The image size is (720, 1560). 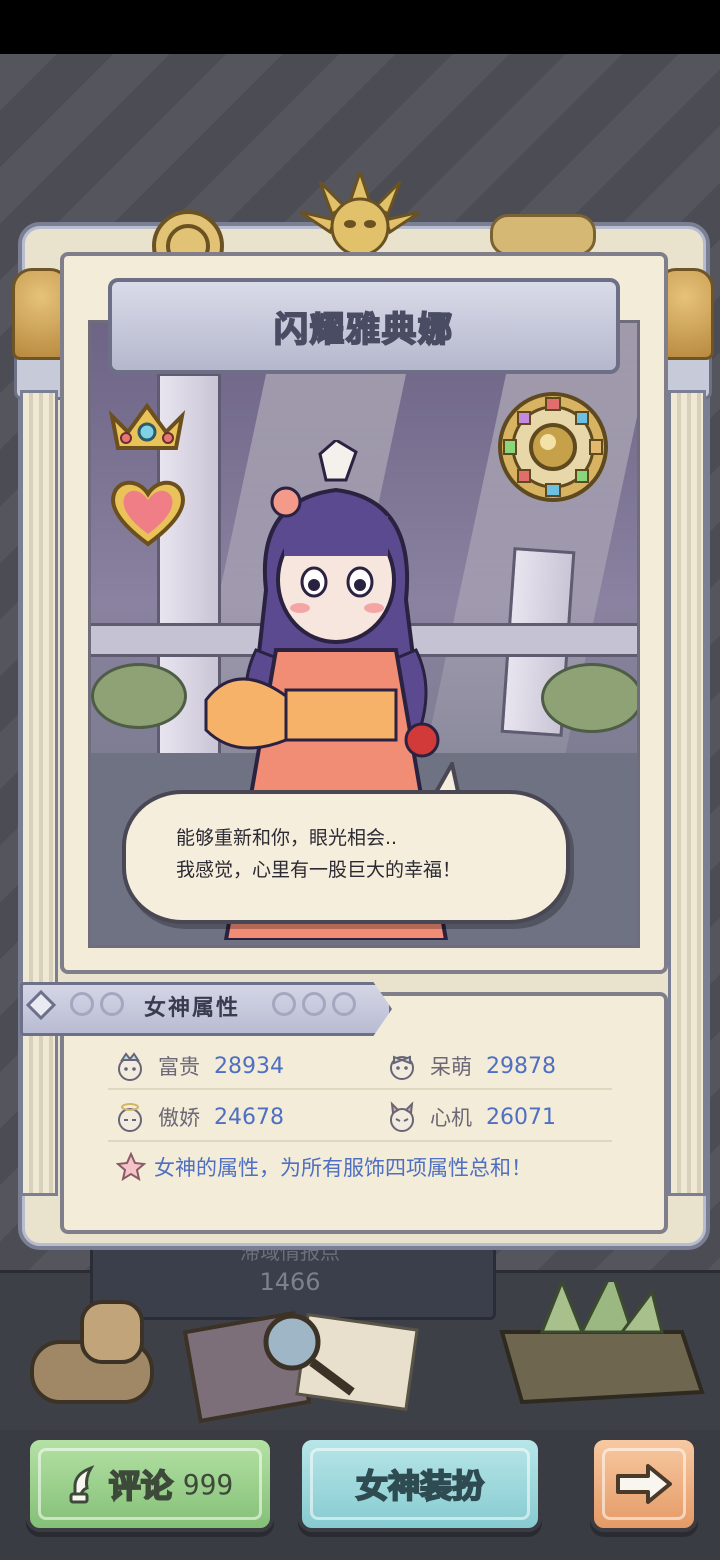 I want to click on quill-icon, so click(x=82, y=1484).